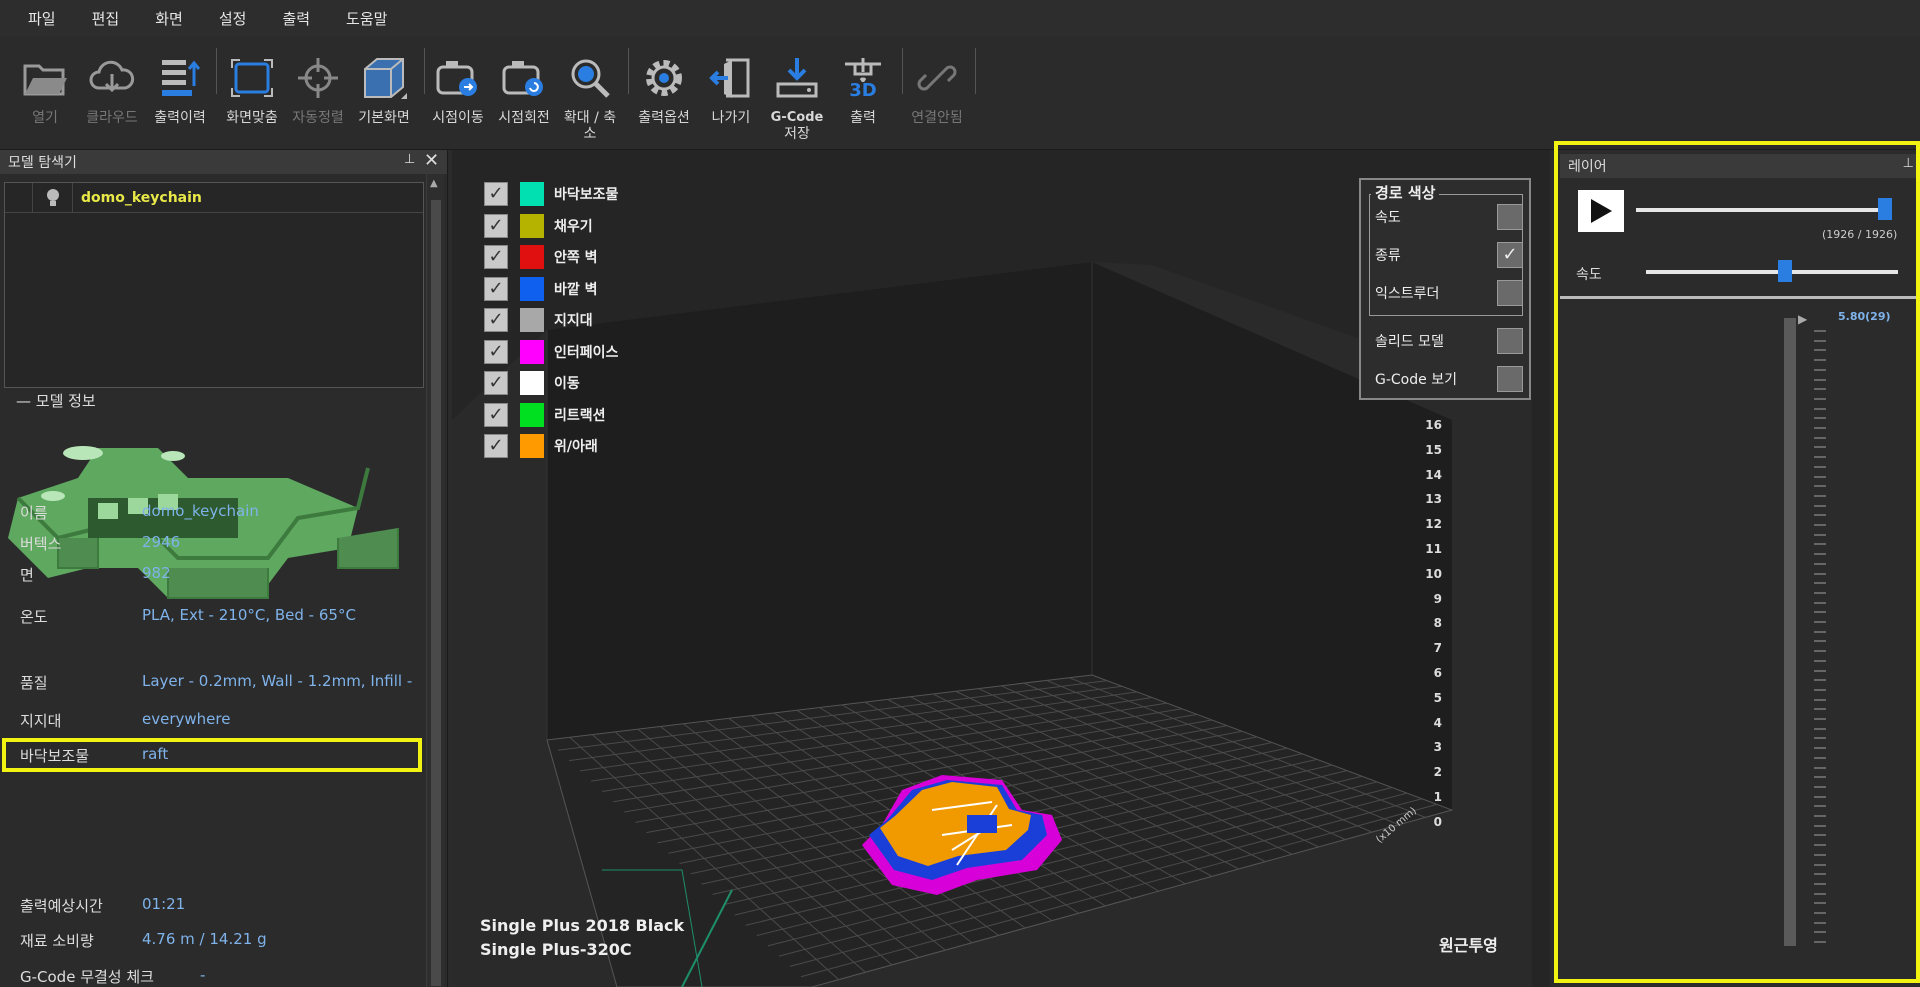  What do you see at coordinates (252, 86) in the screenshot?
I see `fit-button: 화면맞춤` at bounding box center [252, 86].